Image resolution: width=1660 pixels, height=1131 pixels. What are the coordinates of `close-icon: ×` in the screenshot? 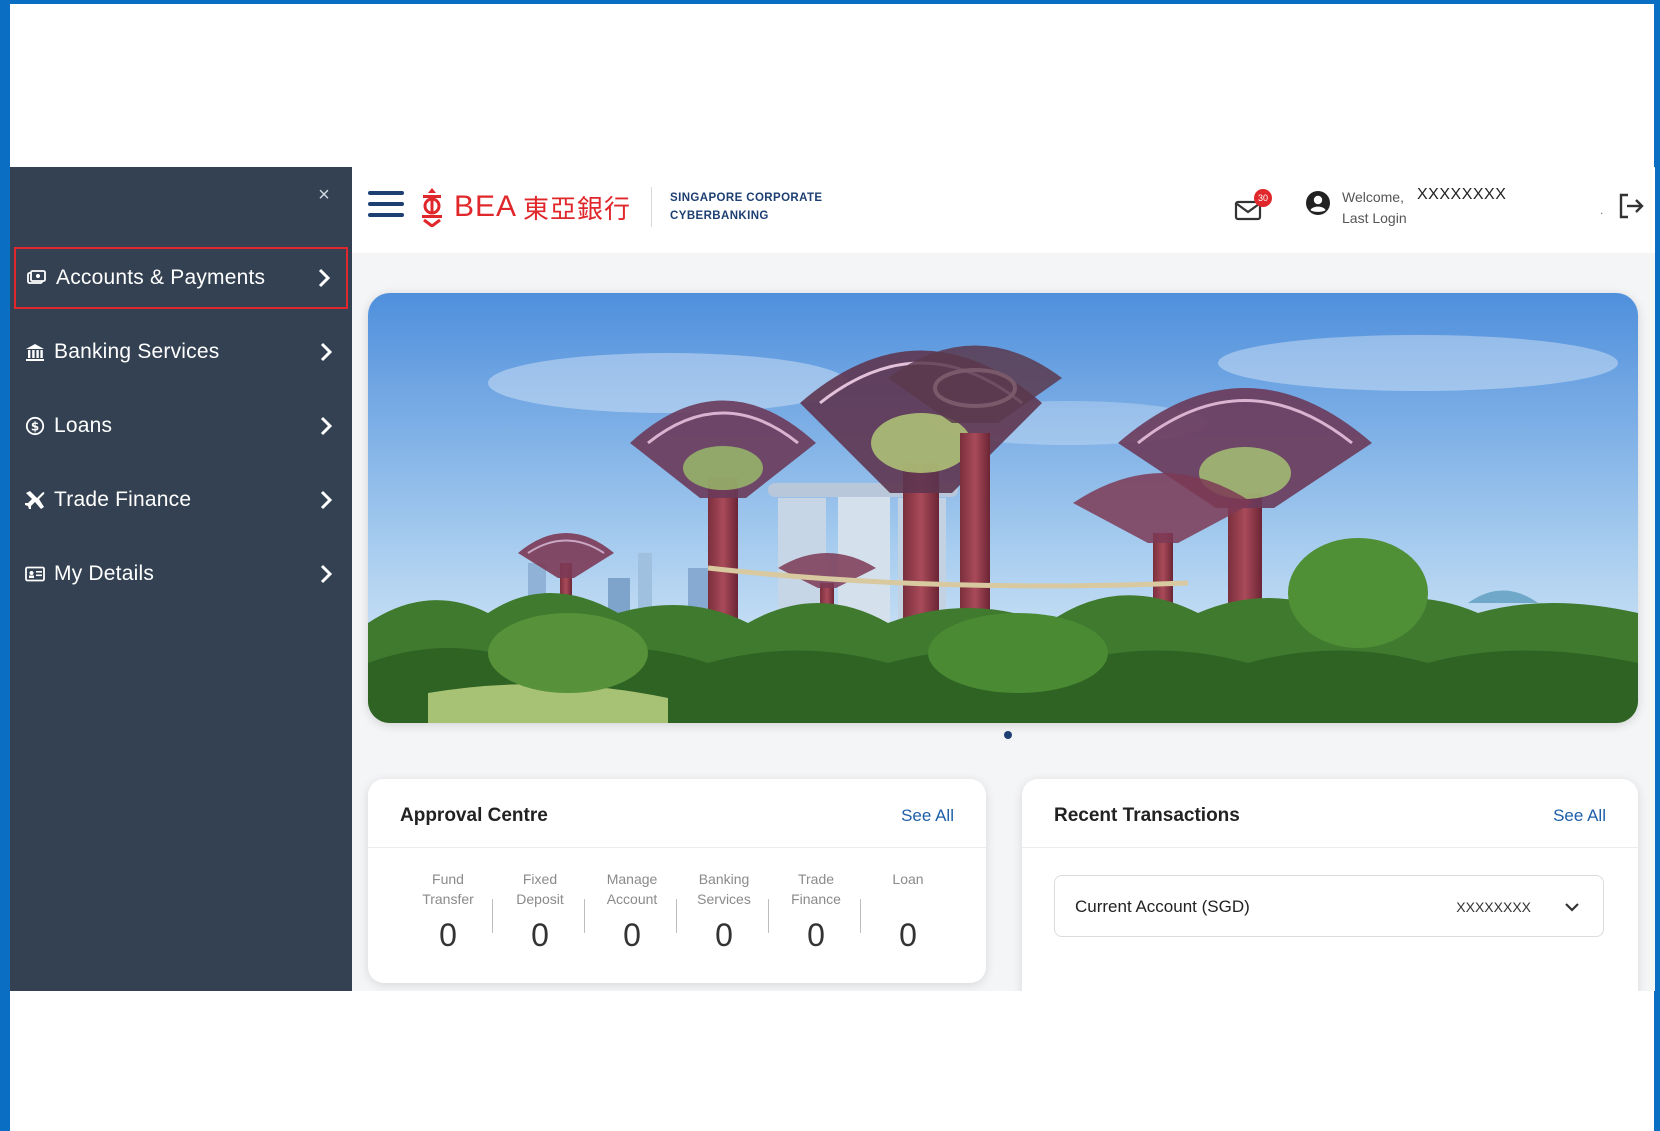 It's located at (324, 195).